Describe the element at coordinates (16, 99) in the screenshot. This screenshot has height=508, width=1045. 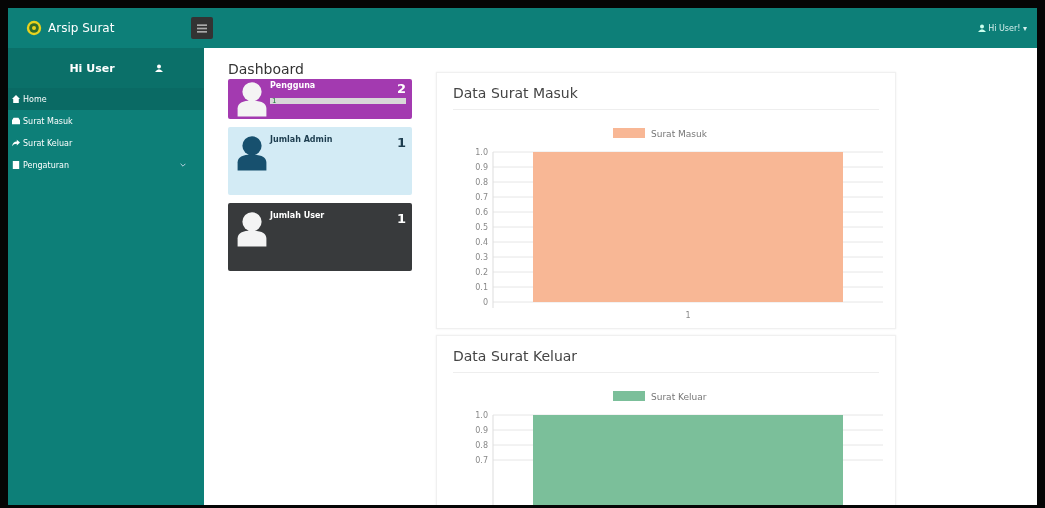
I see `home-icon` at that location.